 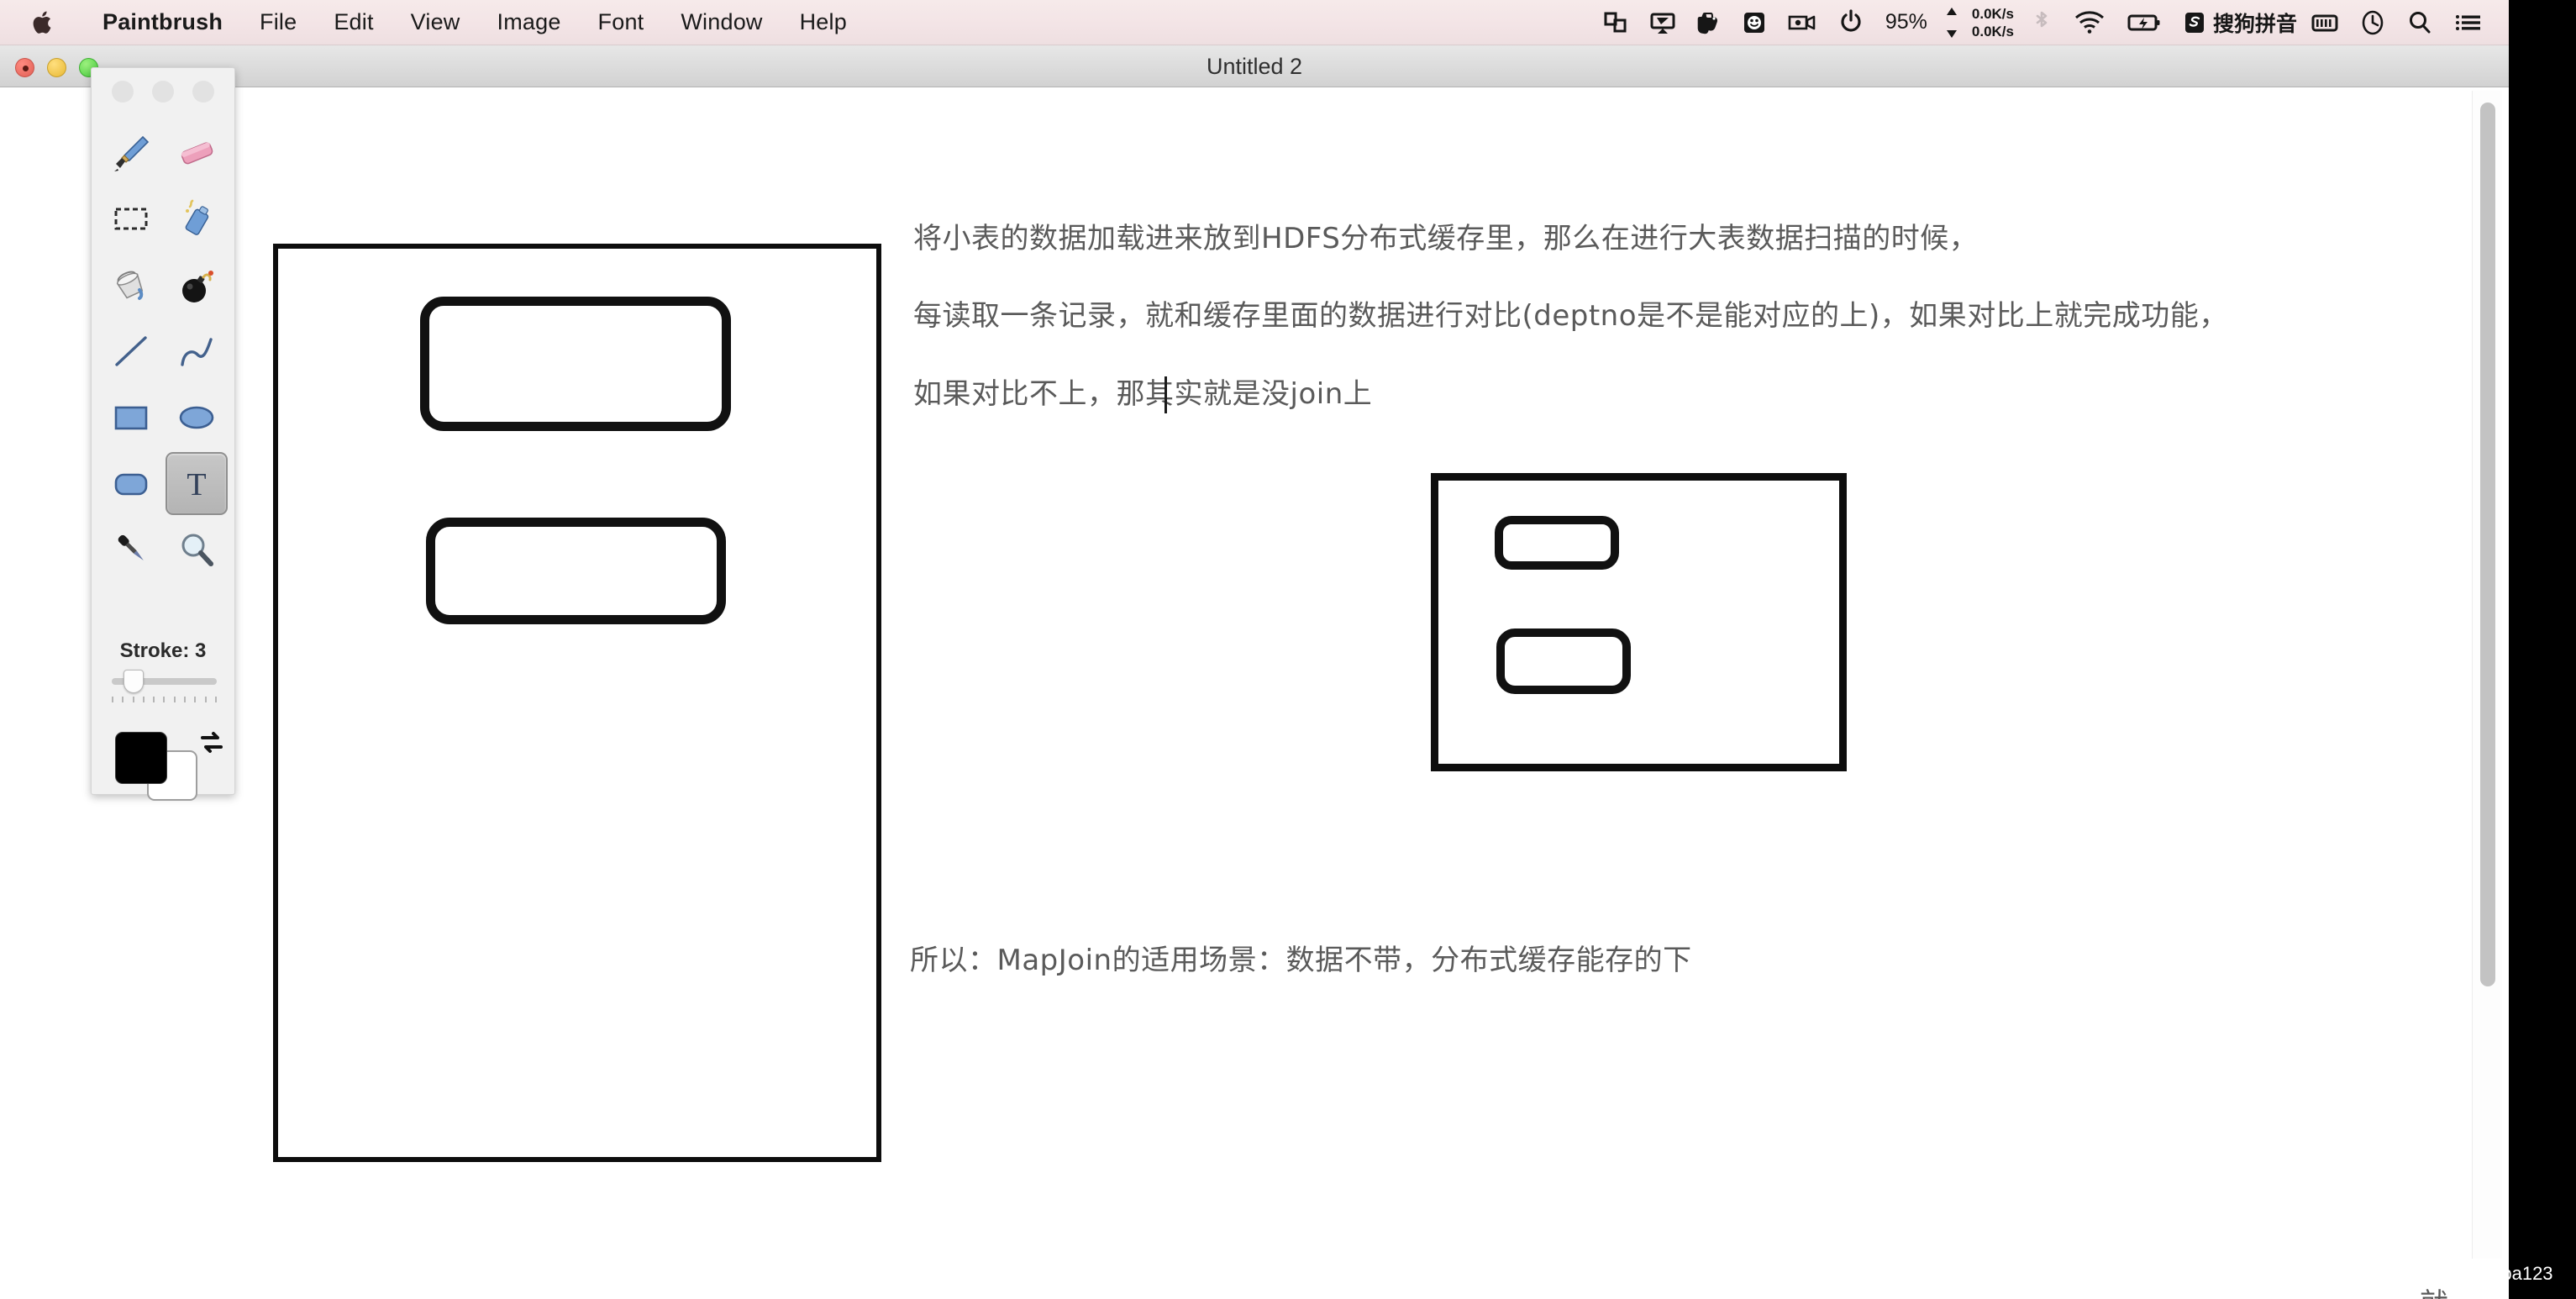 I want to click on paintbrush-tool, so click(x=131, y=151).